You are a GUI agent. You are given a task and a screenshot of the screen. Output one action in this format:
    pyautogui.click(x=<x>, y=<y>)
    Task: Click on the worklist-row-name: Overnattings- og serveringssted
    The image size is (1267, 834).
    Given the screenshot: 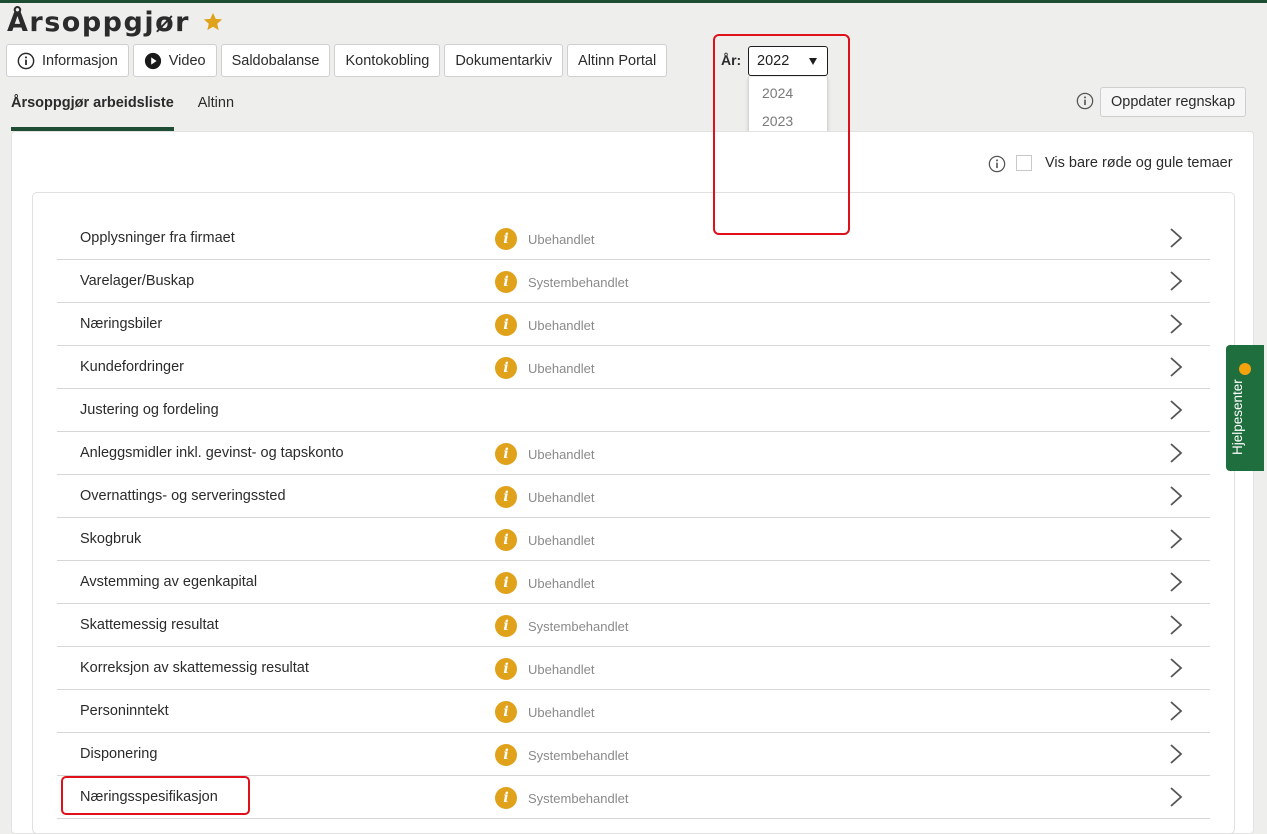 What is the action you would take?
    pyautogui.click(x=183, y=496)
    